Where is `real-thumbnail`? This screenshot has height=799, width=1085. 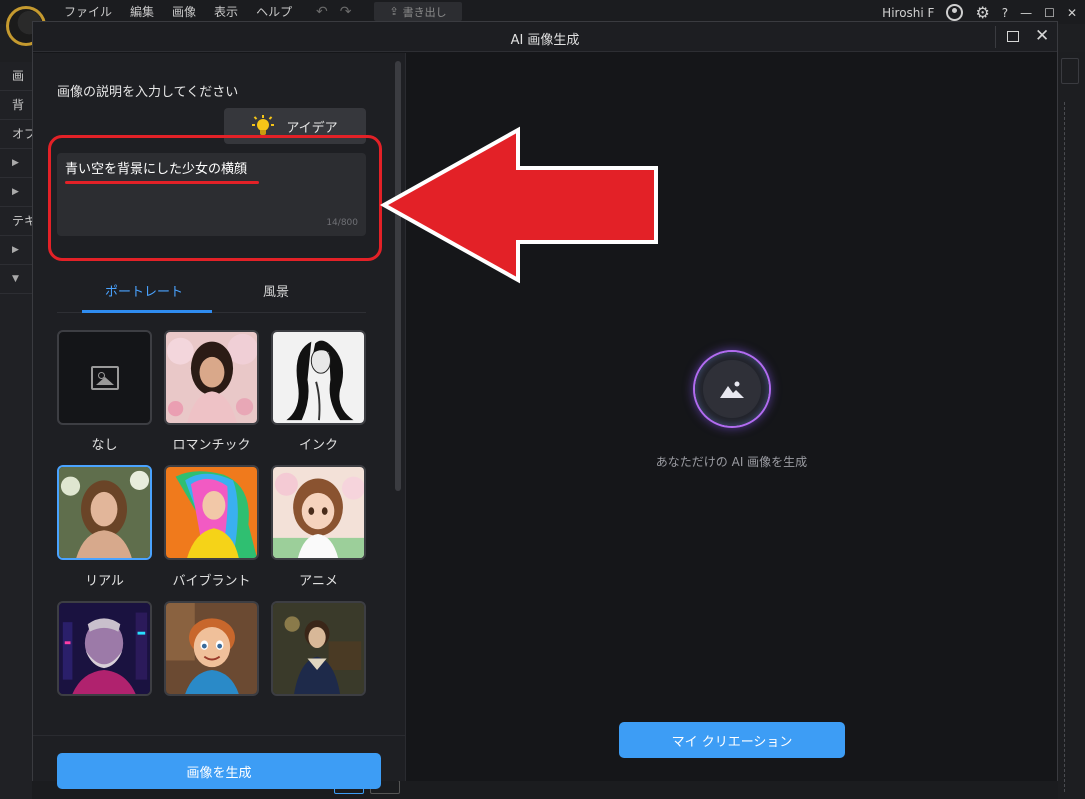
real-thumbnail is located at coordinates (104, 512).